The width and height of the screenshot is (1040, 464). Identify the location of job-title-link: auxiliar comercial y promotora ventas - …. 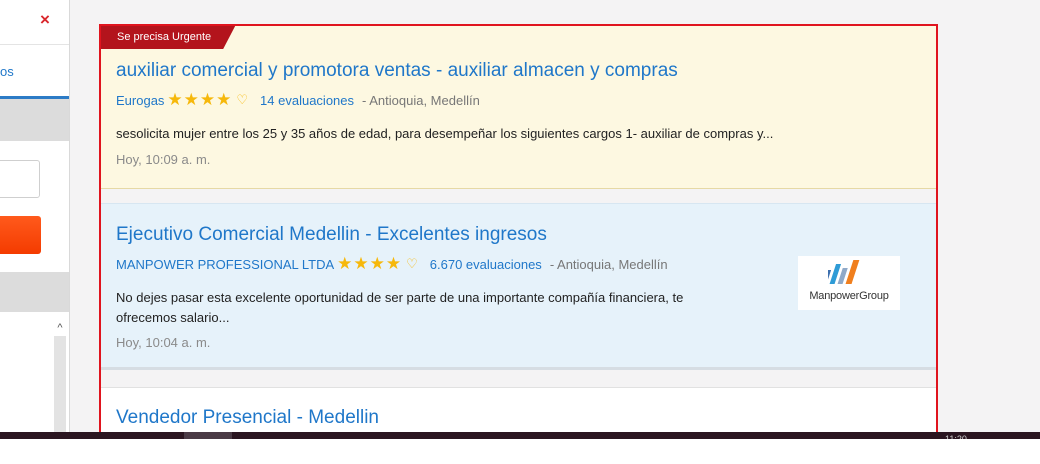
(397, 71).